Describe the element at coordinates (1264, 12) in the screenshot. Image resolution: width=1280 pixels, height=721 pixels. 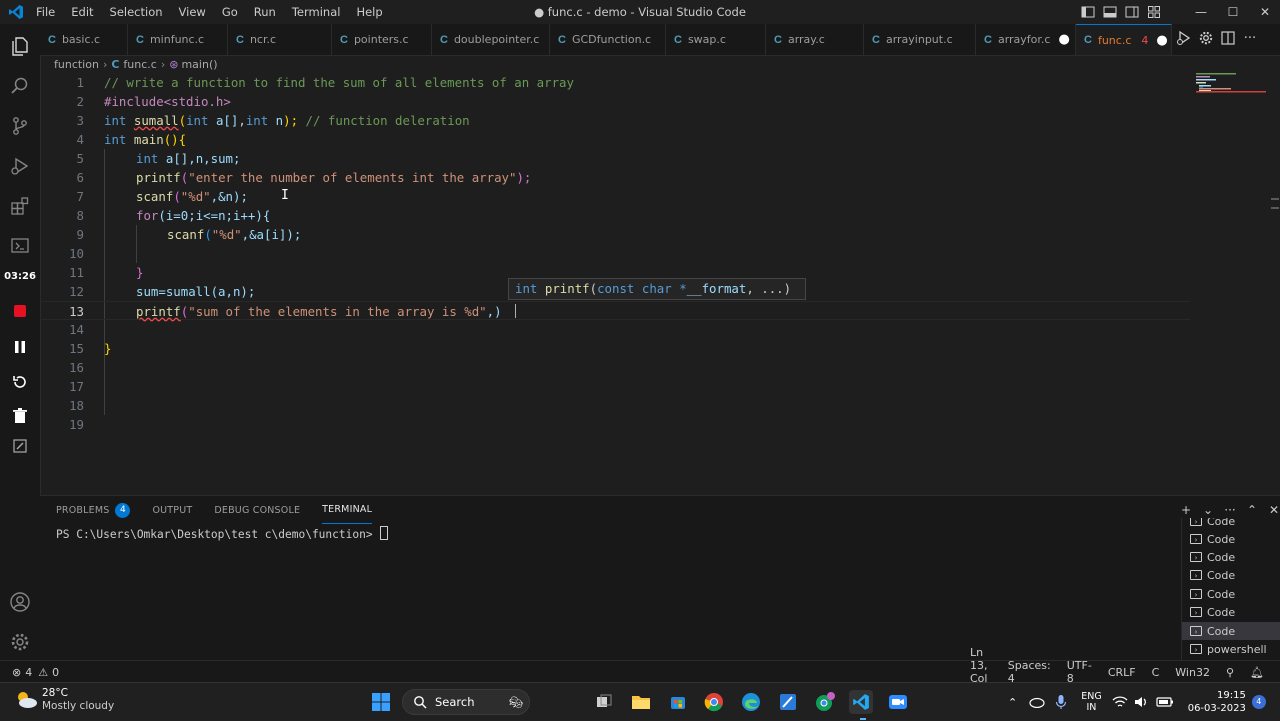
I see `close-icon: ✕` at that location.